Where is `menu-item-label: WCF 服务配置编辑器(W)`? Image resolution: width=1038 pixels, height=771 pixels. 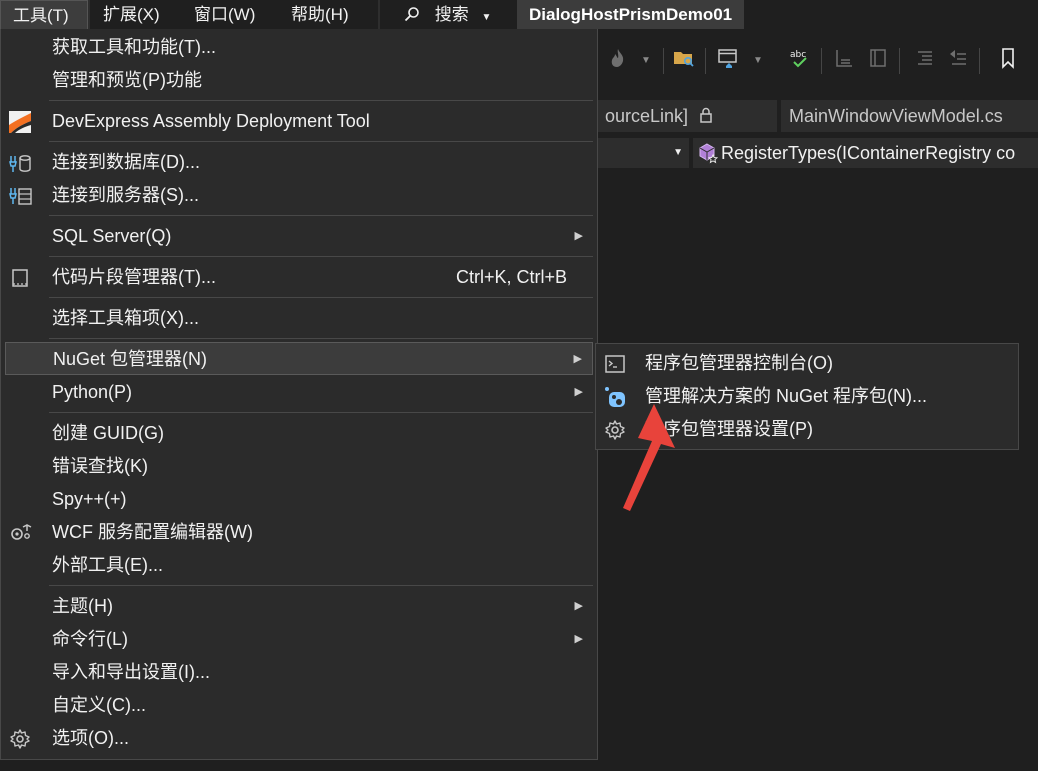
menu-item-label: WCF 服务配置编辑器(W) is located at coordinates (152, 532).